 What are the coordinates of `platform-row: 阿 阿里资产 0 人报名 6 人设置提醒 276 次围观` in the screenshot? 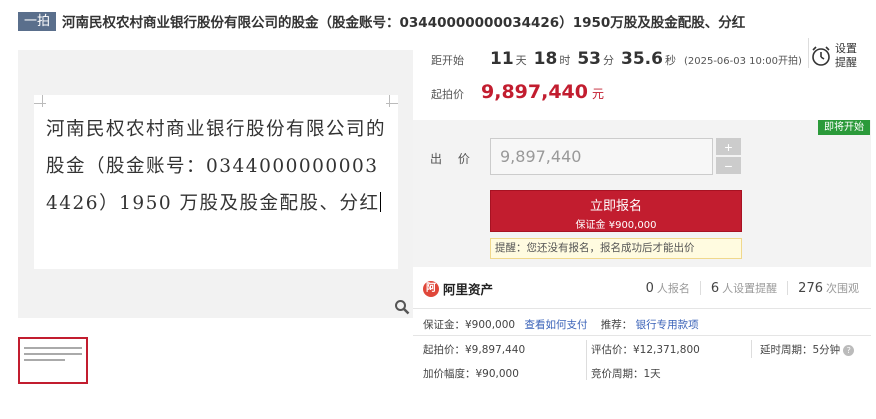 It's located at (642, 288).